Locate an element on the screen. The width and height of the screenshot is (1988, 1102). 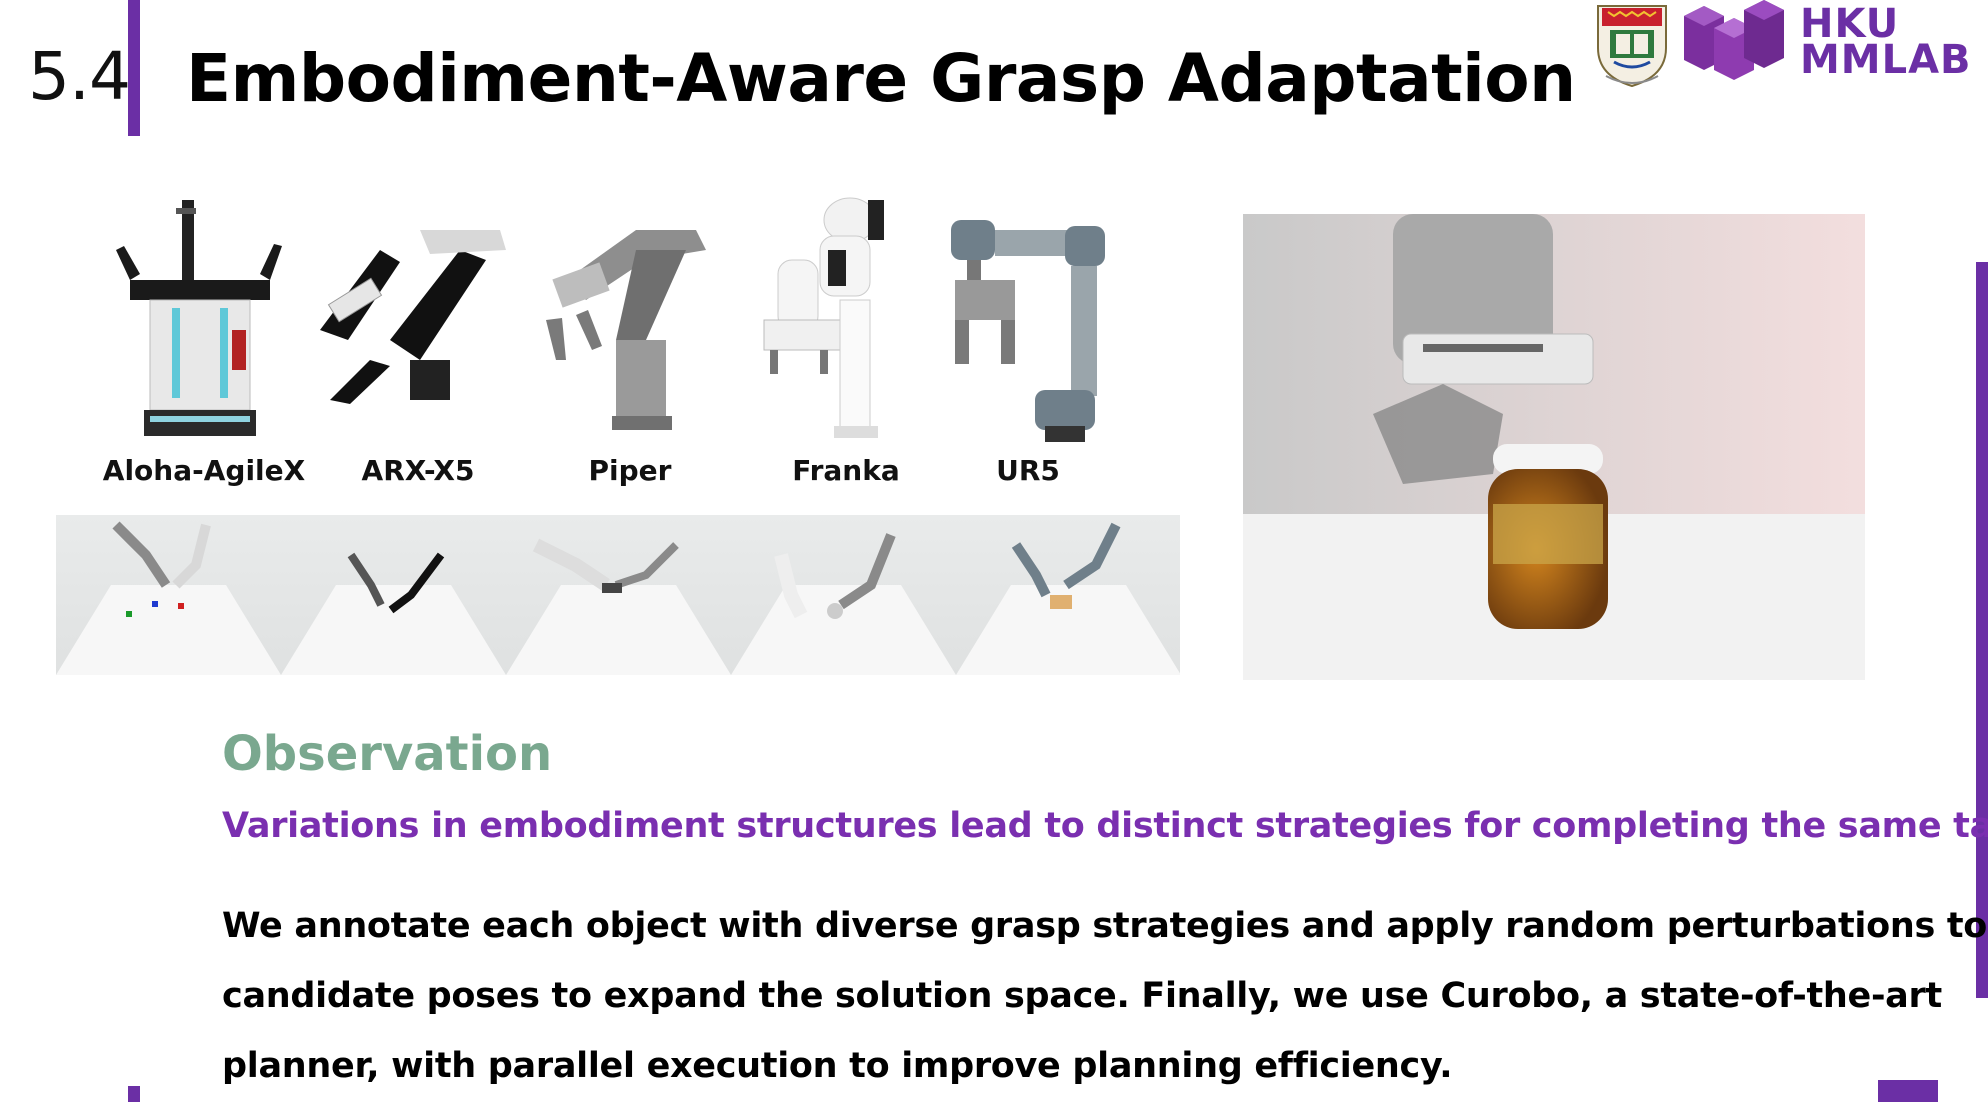
logo-line-mmlab: MMLAB is located at coordinates (1886, 60).